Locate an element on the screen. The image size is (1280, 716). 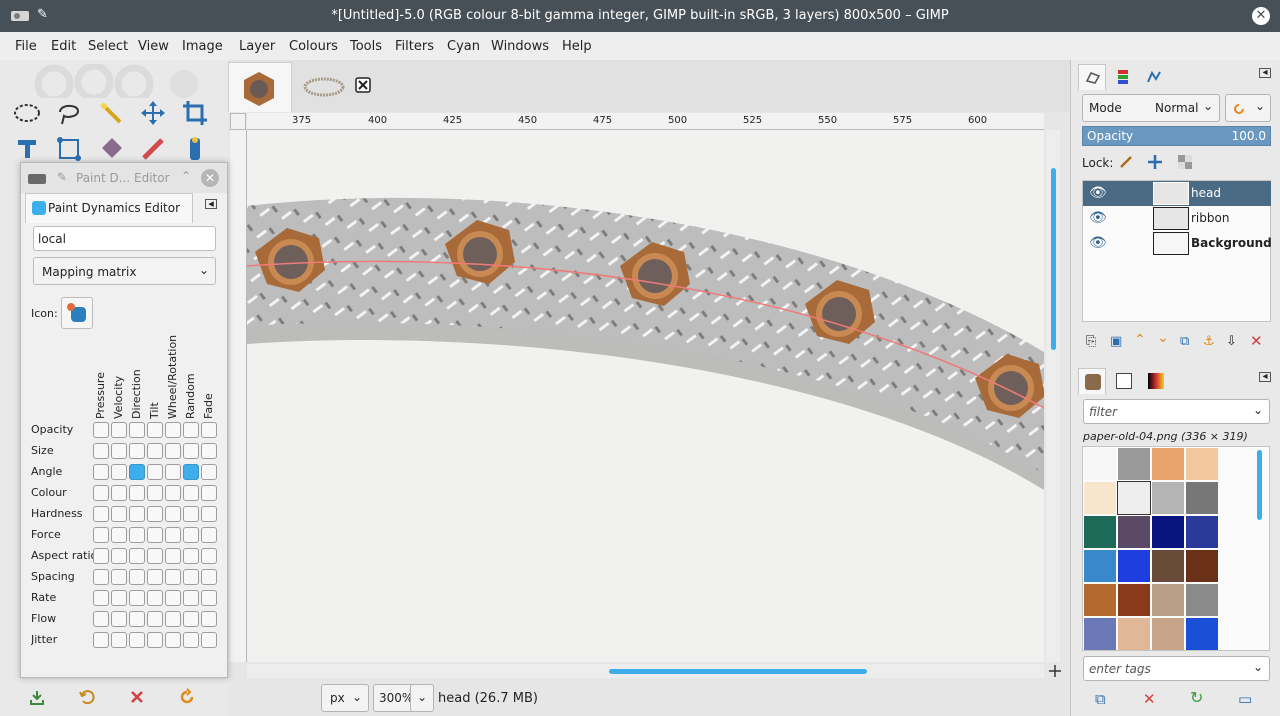
image-tab-head is located at coordinates (260, 87).